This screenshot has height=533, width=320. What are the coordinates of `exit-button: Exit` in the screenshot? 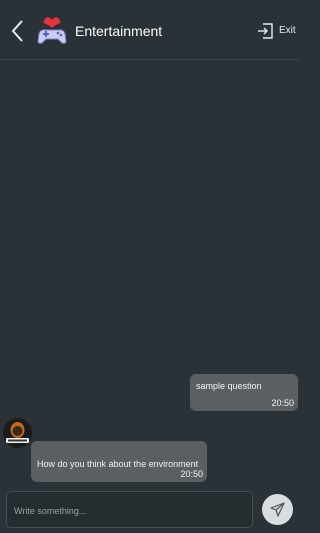 It's located at (287, 30).